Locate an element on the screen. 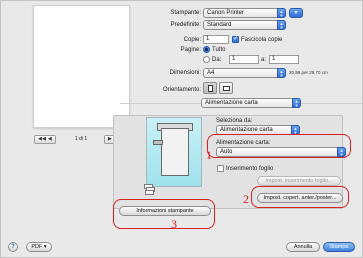 The width and height of the screenshot is (363, 258). paper-size-value: A4 is located at coordinates (211, 73).